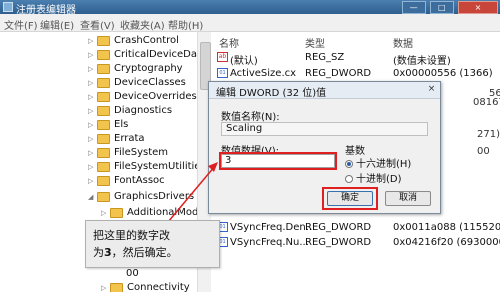 The height and width of the screenshot is (292, 500). What do you see at coordinates (135, 244) in the screenshot?
I see `callout-text: 把这里的数字改 为3，然后确定。` at bounding box center [135, 244].